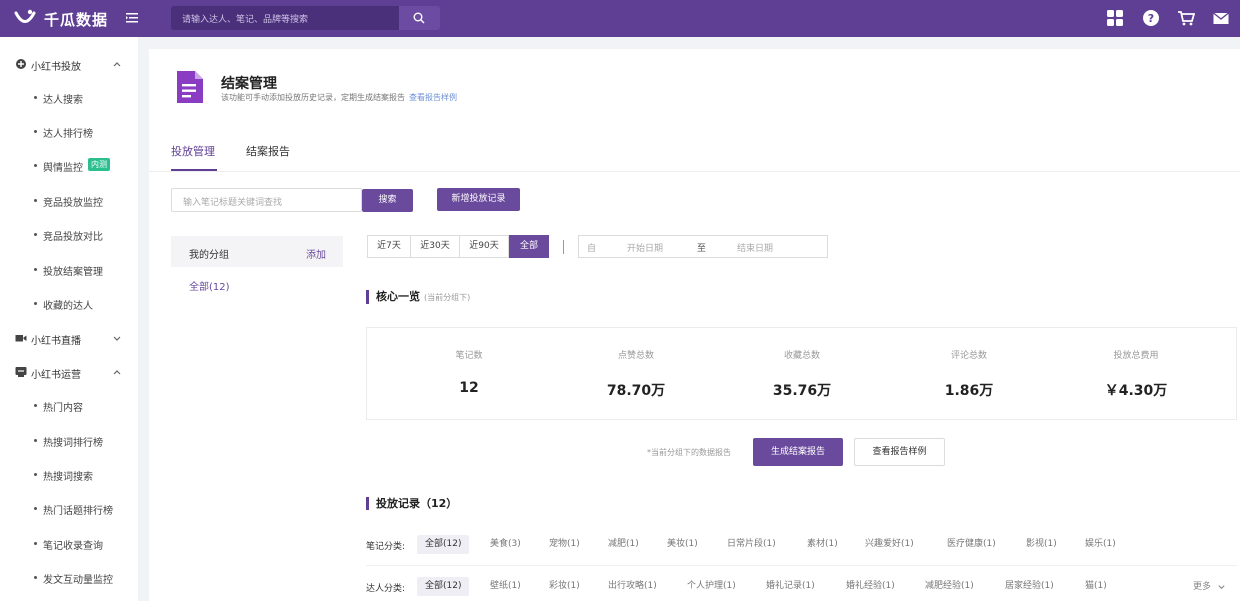 Image resolution: width=1240 pixels, height=601 pixels. Describe the element at coordinates (1029, 586) in the screenshot. I see `kol-category-chip: 居家经验(1)` at that location.